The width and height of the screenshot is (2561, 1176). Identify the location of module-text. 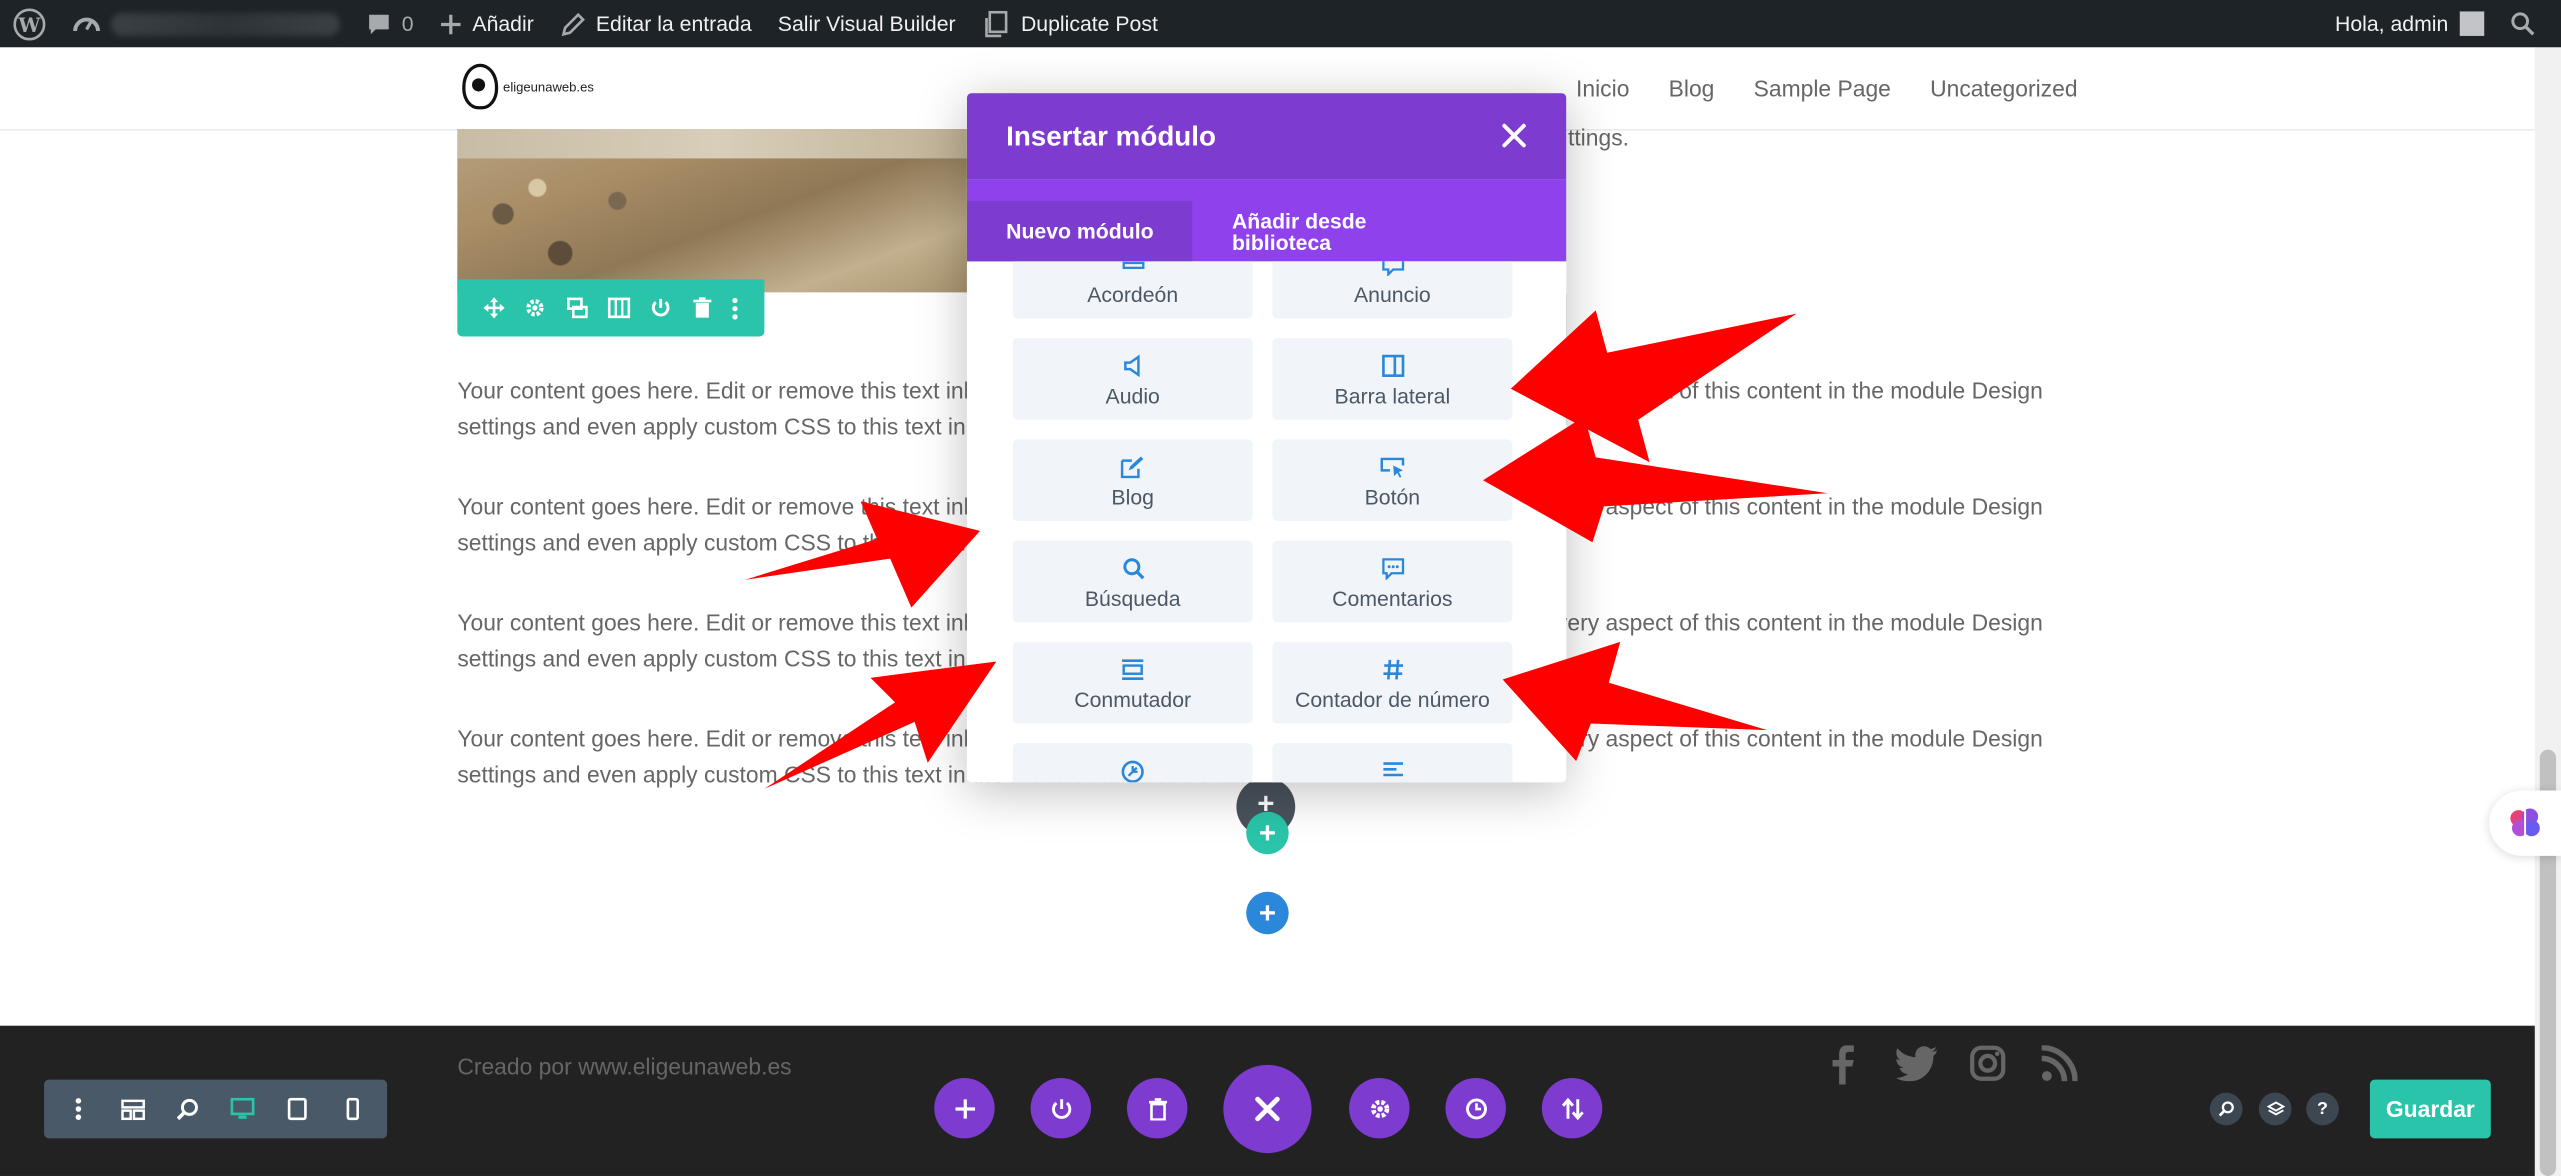
(1392, 763).